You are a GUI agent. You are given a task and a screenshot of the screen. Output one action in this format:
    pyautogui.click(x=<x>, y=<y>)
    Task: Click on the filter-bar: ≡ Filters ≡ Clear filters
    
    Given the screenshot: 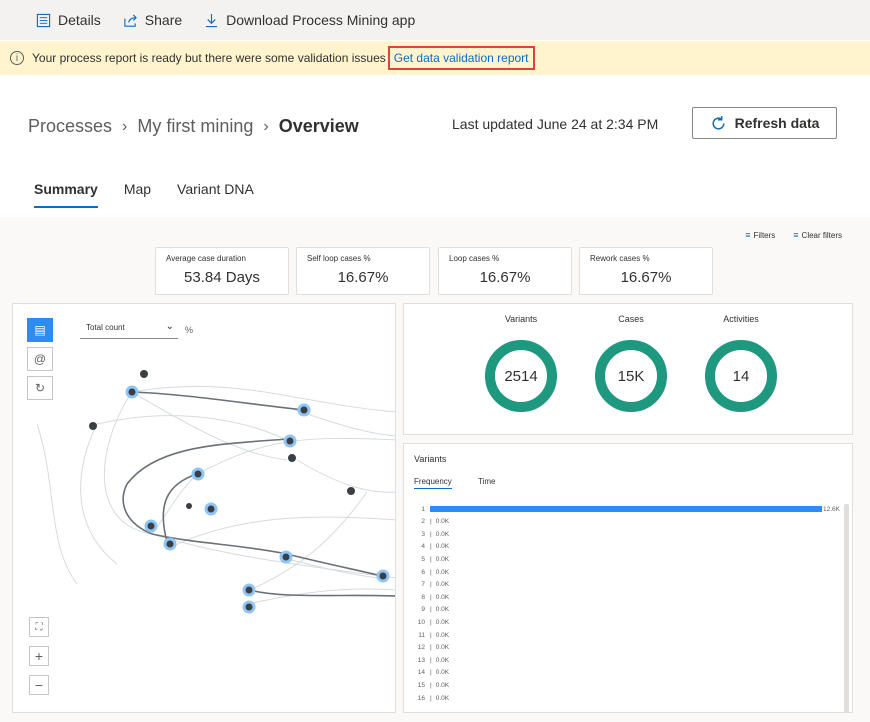 What is the action you would take?
    pyautogui.click(x=793, y=235)
    